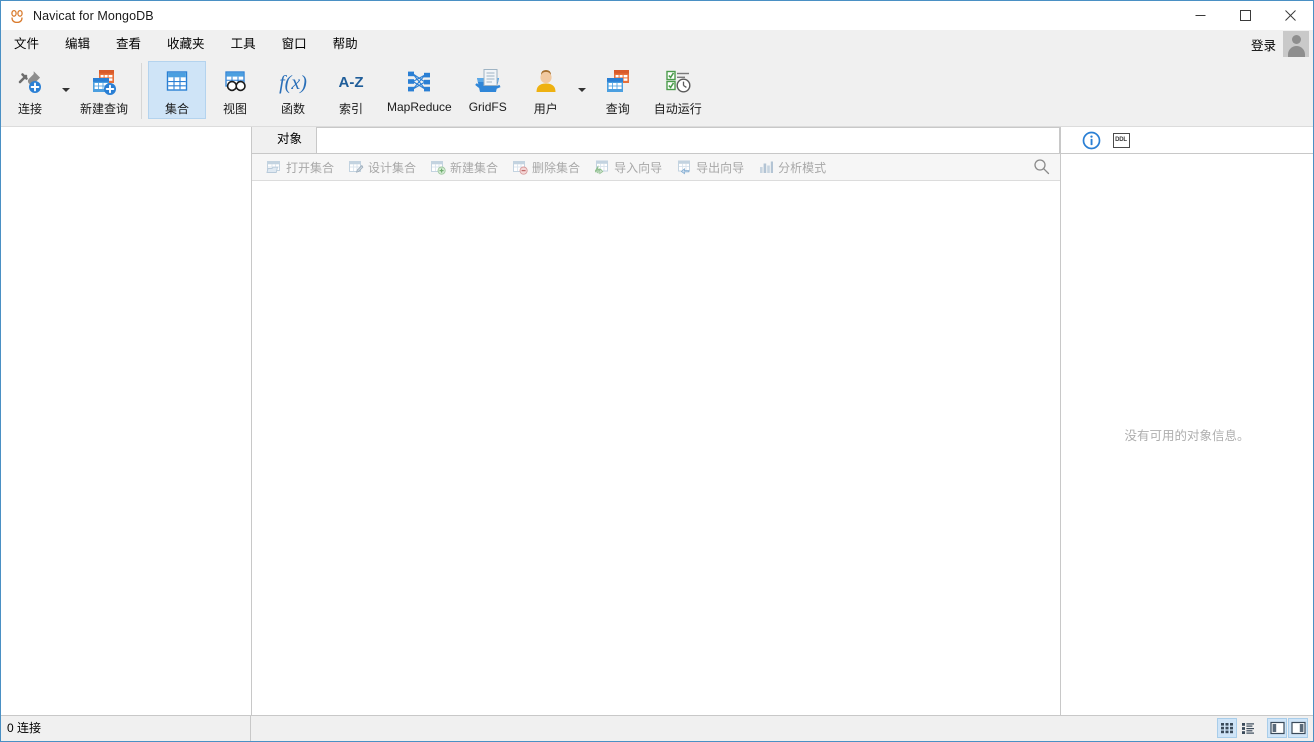 Image resolution: width=1314 pixels, height=742 pixels. I want to click on analyze-schema-label: 分析模式, so click(802, 167).